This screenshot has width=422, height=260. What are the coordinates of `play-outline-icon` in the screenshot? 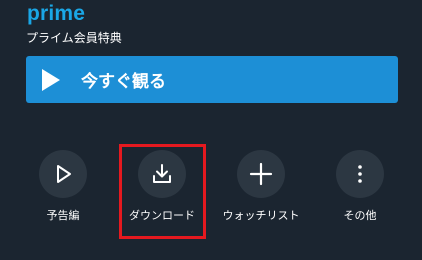 It's located at (64, 174).